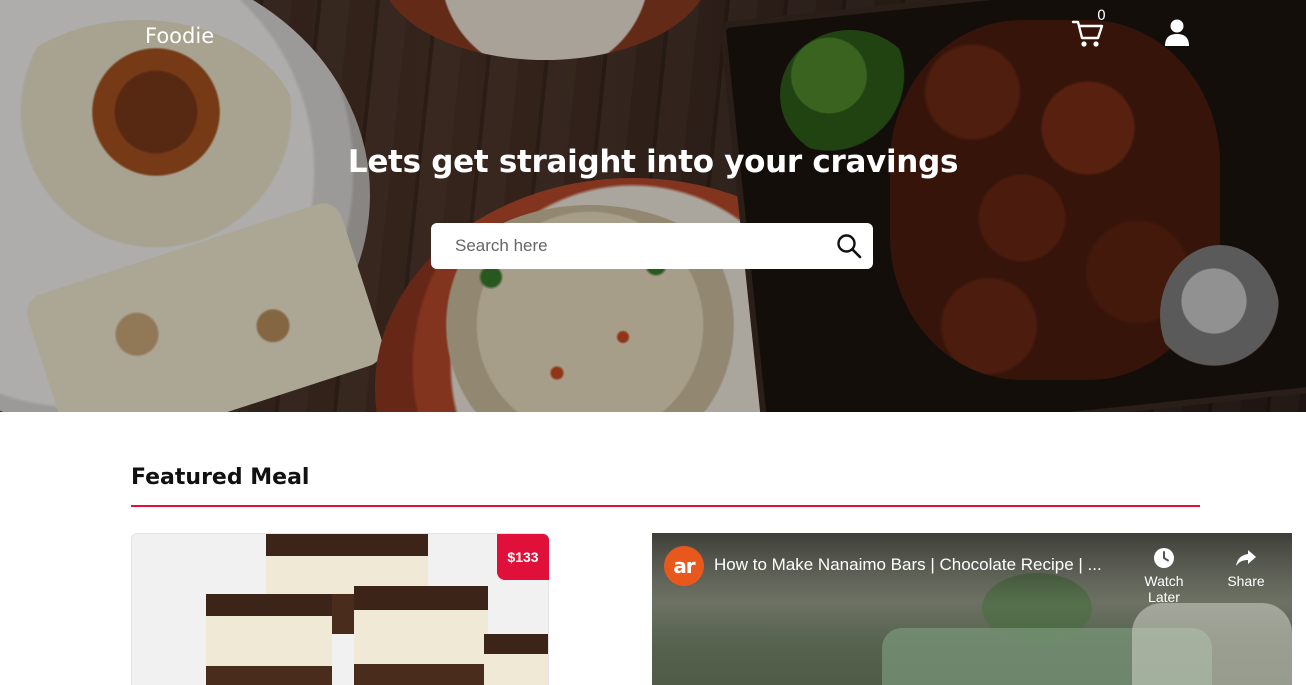 The image size is (1306, 685). Describe the element at coordinates (653, 162) in the screenshot. I see `hero-title: Lets get straight into your cravings` at that location.